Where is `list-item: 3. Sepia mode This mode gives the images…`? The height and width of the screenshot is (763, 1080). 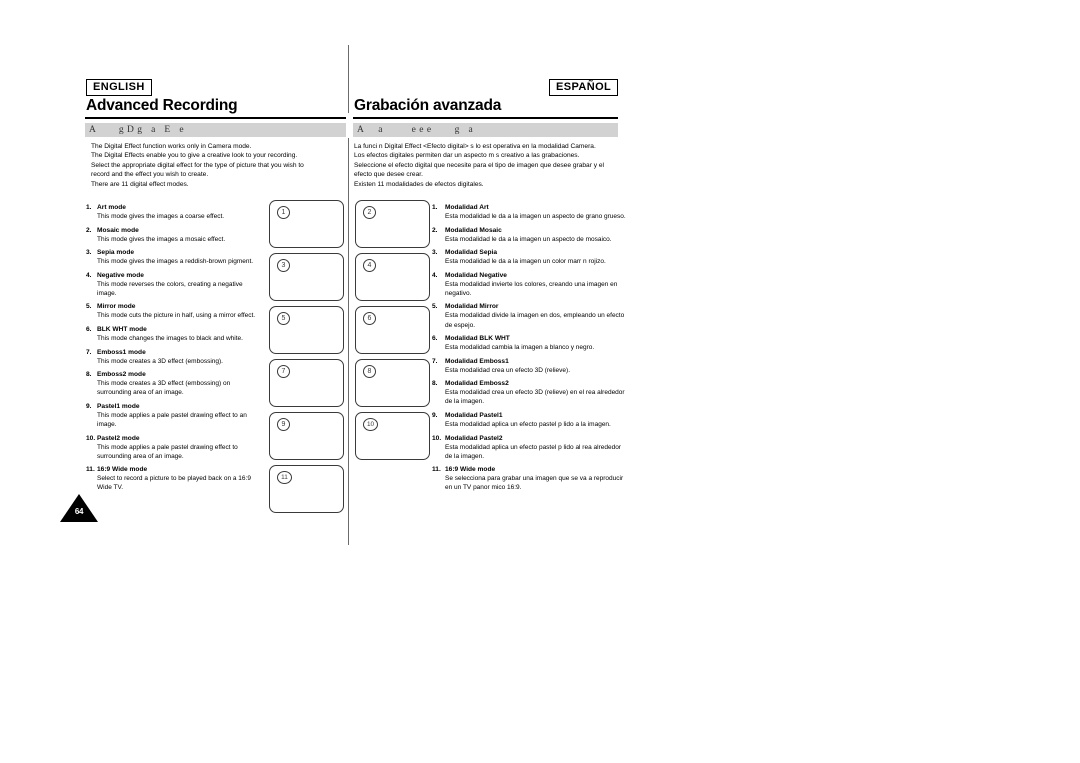
list-item: 3. Sepia mode This mode gives the images… is located at coordinates (172, 257).